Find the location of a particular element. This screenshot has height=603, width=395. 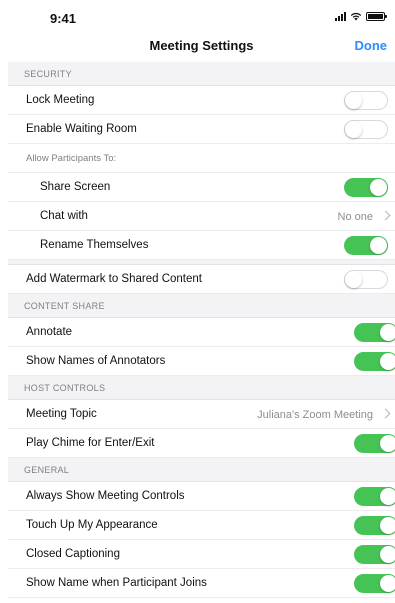

always-show-controls-label: Always Show Meeting Controls is located at coordinates (105, 496).